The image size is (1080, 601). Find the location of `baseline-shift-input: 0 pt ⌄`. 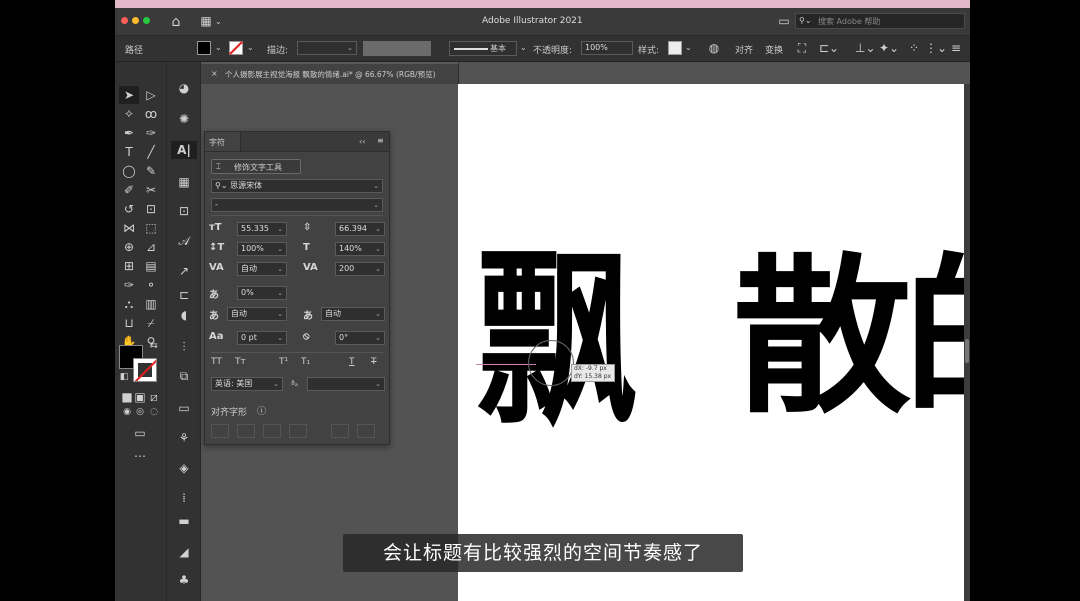

baseline-shift-input: 0 pt ⌄ is located at coordinates (262, 338).